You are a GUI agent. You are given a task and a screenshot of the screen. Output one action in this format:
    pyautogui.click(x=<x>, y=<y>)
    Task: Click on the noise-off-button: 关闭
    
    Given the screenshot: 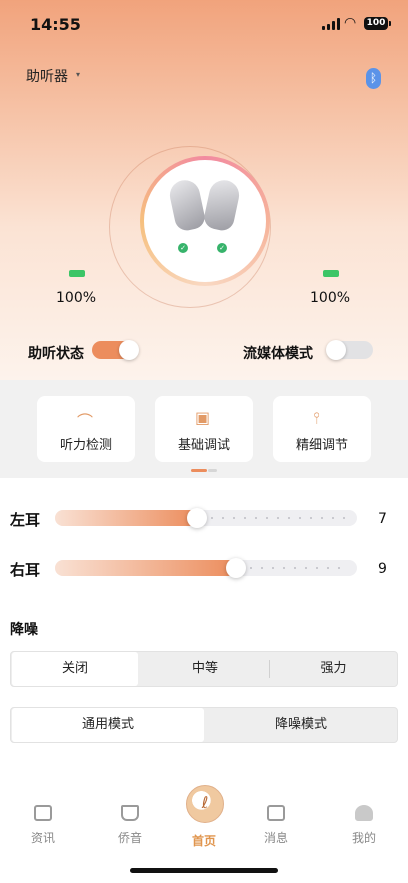 What is the action you would take?
    pyautogui.click(x=75, y=669)
    